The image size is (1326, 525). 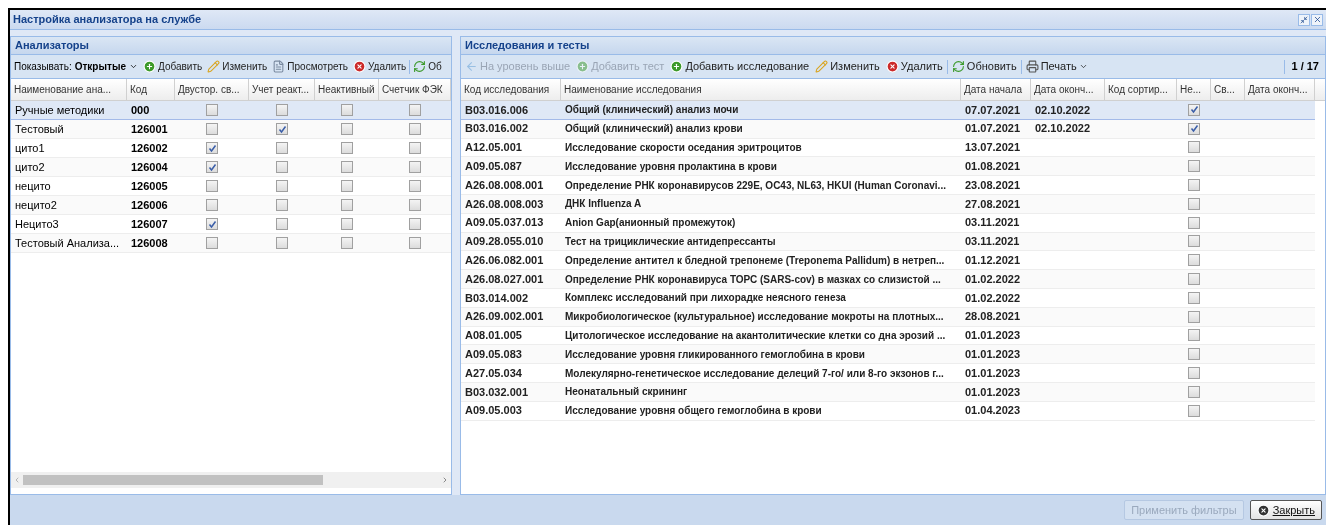 I want to click on table-cell-text: 13.07.2021, so click(x=993, y=148).